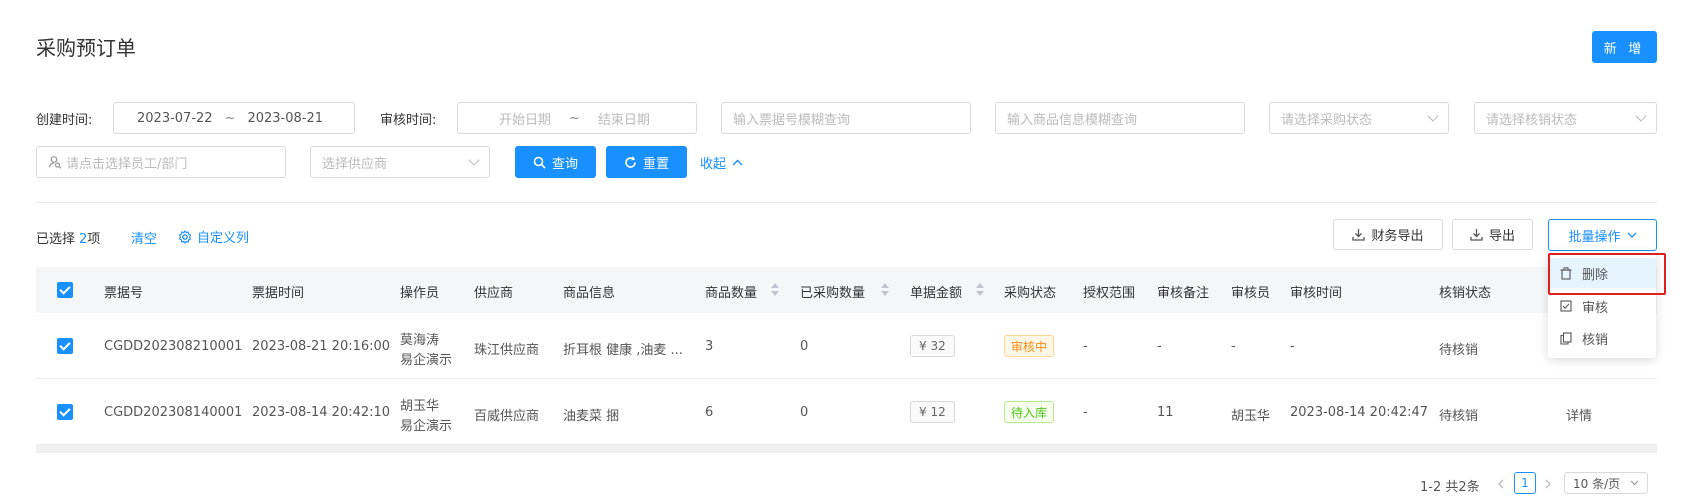 The width and height of the screenshot is (1691, 503). What do you see at coordinates (932, 412) in the screenshot?
I see `amount-badge: ¥ 12` at bounding box center [932, 412].